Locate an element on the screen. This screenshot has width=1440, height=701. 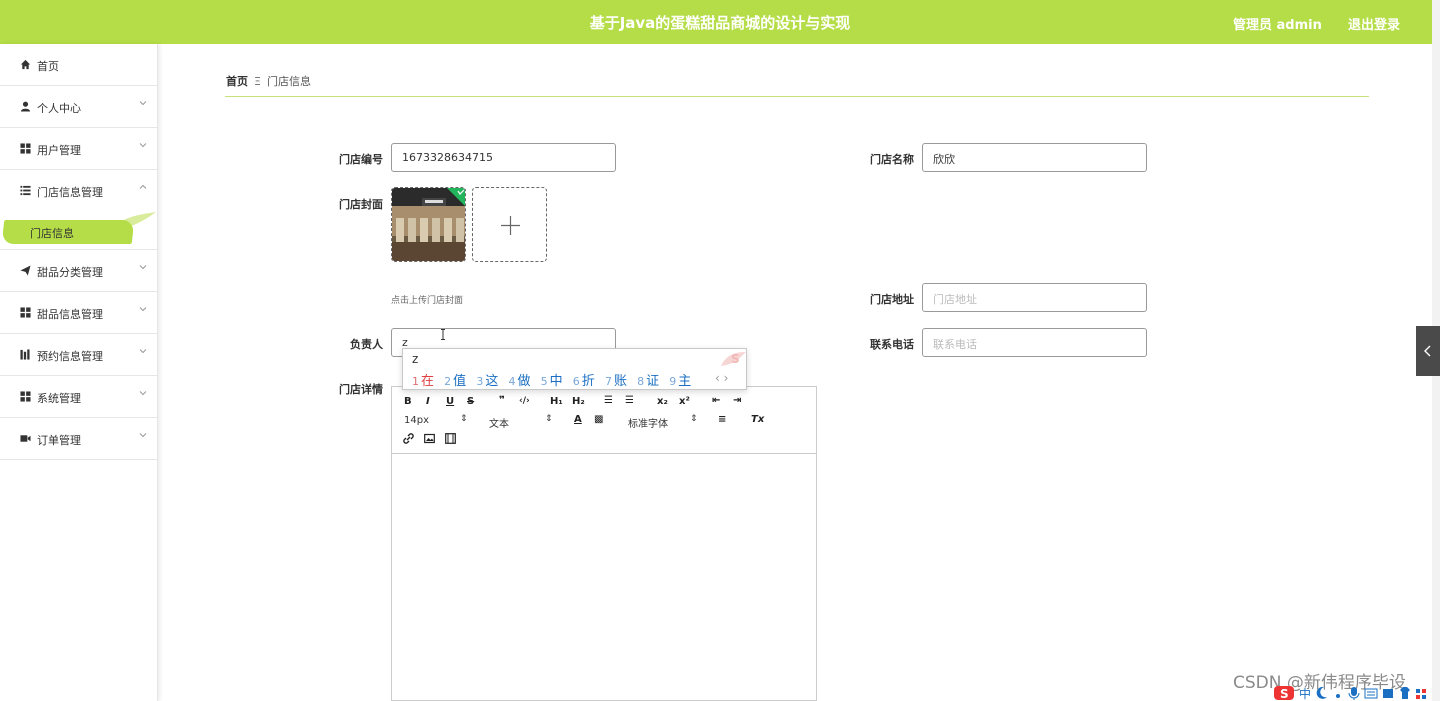
sidebar-item-store-info-management: 门店信息管理 is located at coordinates (79, 191).